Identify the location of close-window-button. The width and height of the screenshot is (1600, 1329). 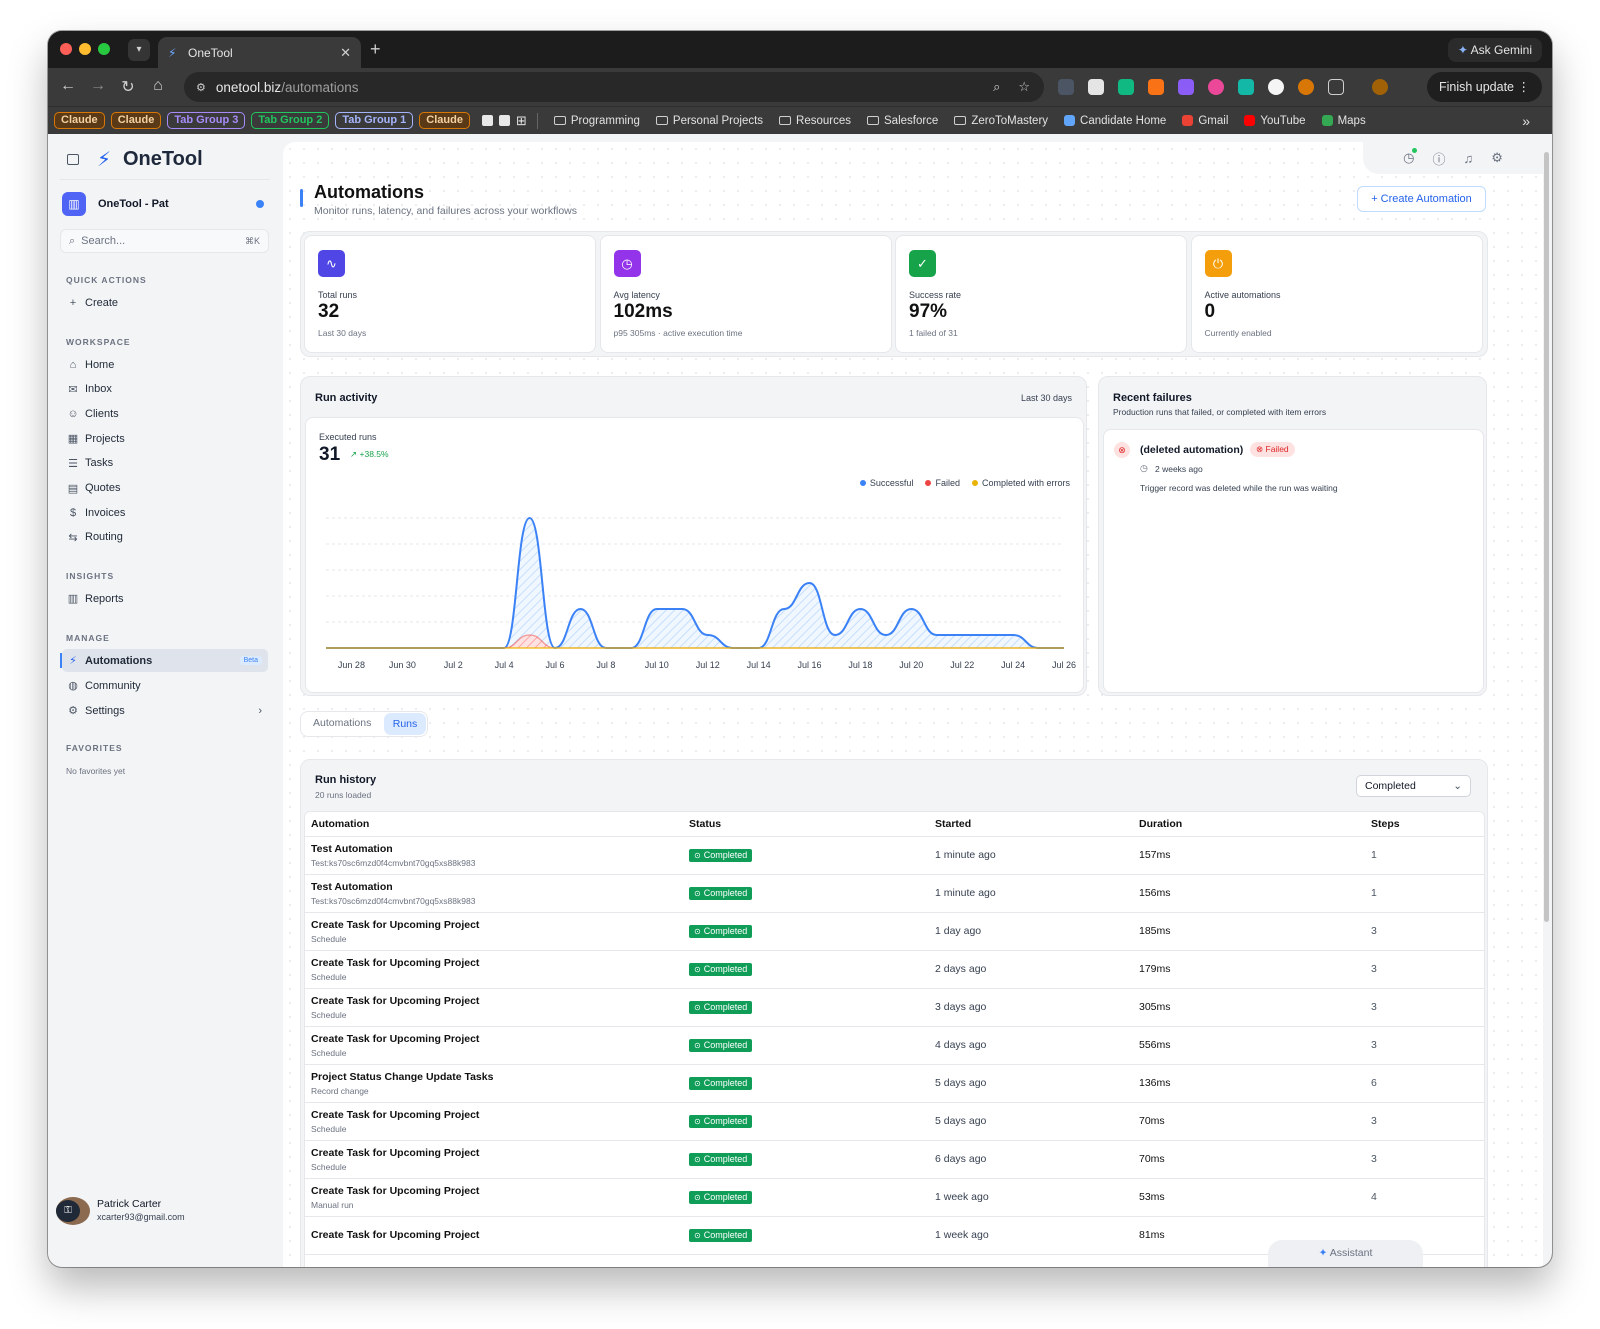
(66, 49).